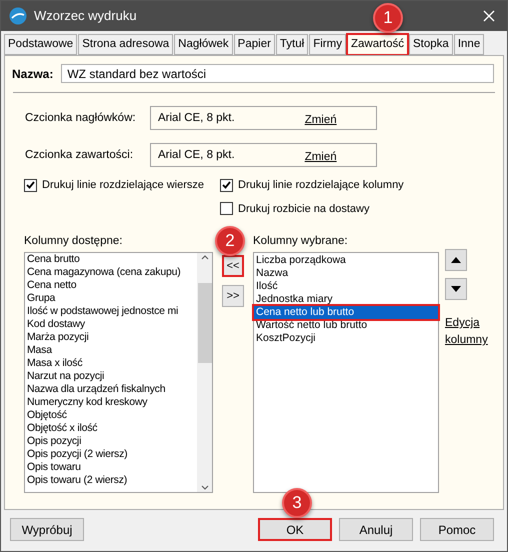 The width and height of the screenshot is (508, 552). I want to click on list-item: Masa, so click(112, 351).